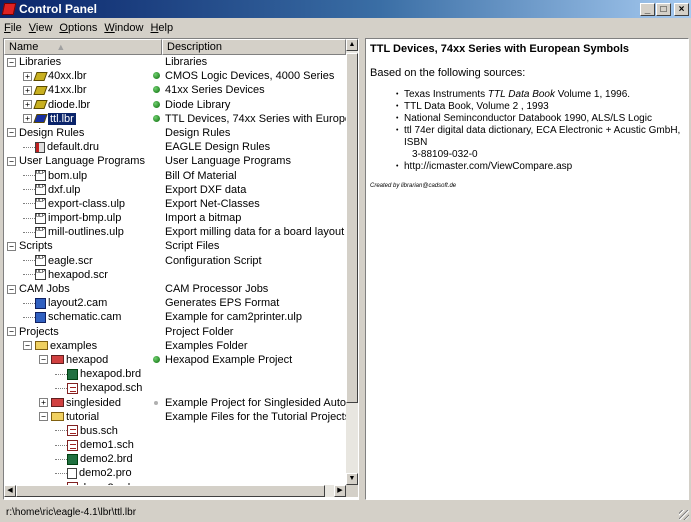  Describe the element at coordinates (156, 402) in the screenshot. I see `status-dot-icon` at that location.